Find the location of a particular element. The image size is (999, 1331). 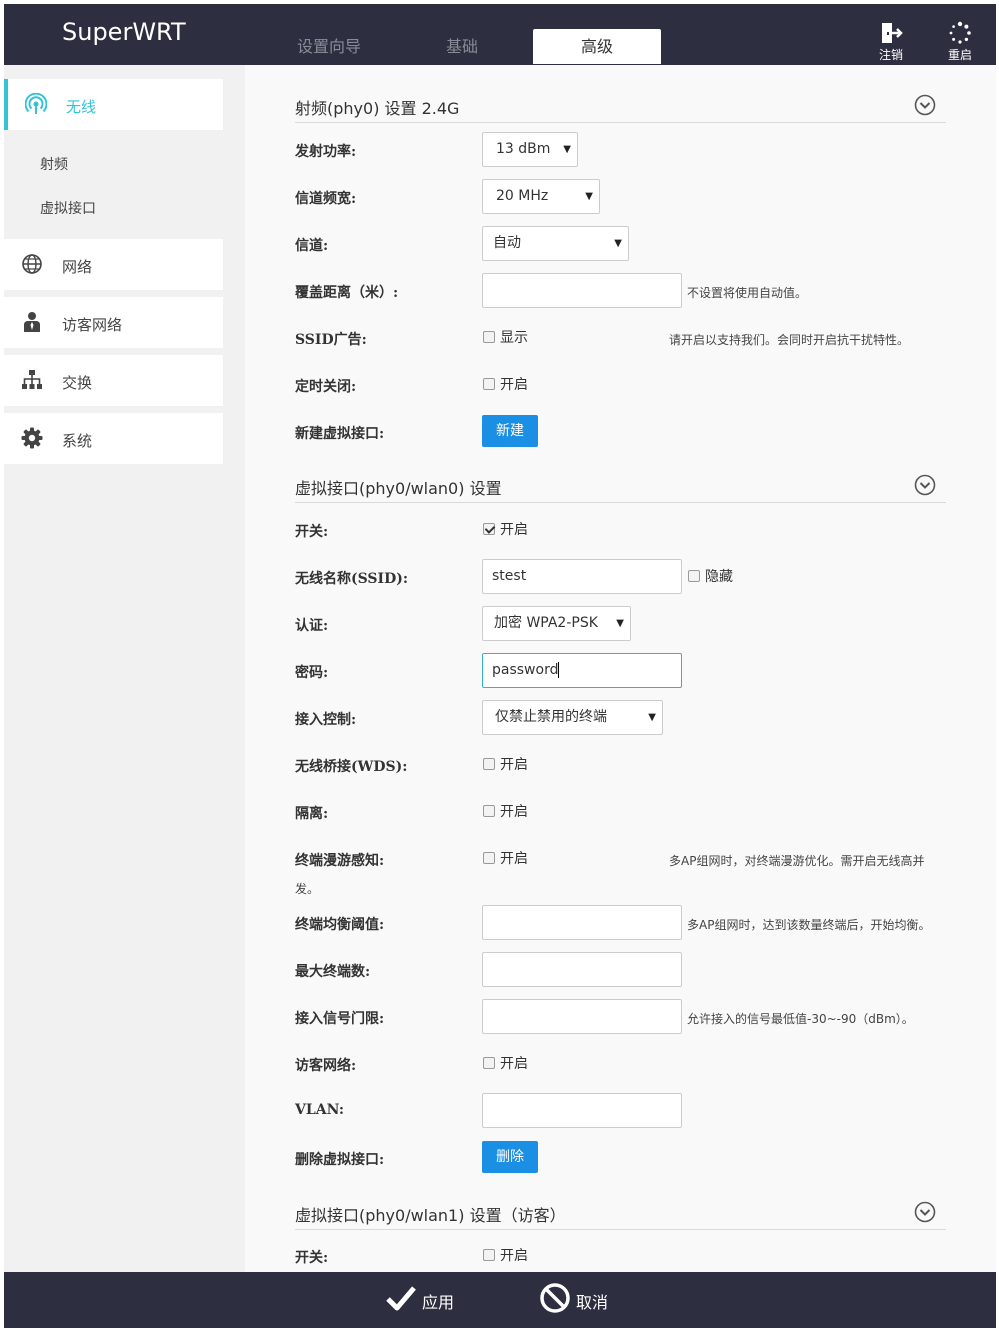

channel-select: 自动 ▼ is located at coordinates (555, 243).